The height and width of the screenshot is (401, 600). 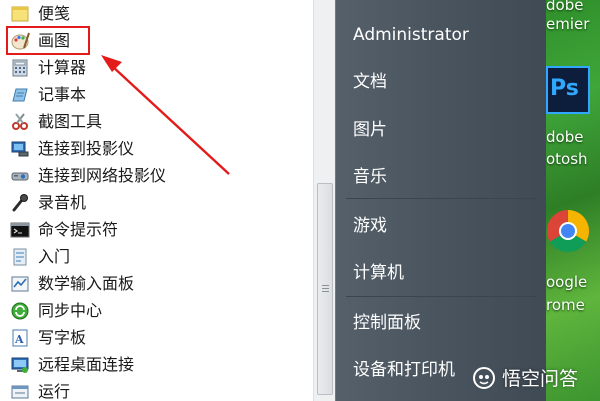 I want to click on list-item-label: 命令提示符, so click(x=78, y=229).